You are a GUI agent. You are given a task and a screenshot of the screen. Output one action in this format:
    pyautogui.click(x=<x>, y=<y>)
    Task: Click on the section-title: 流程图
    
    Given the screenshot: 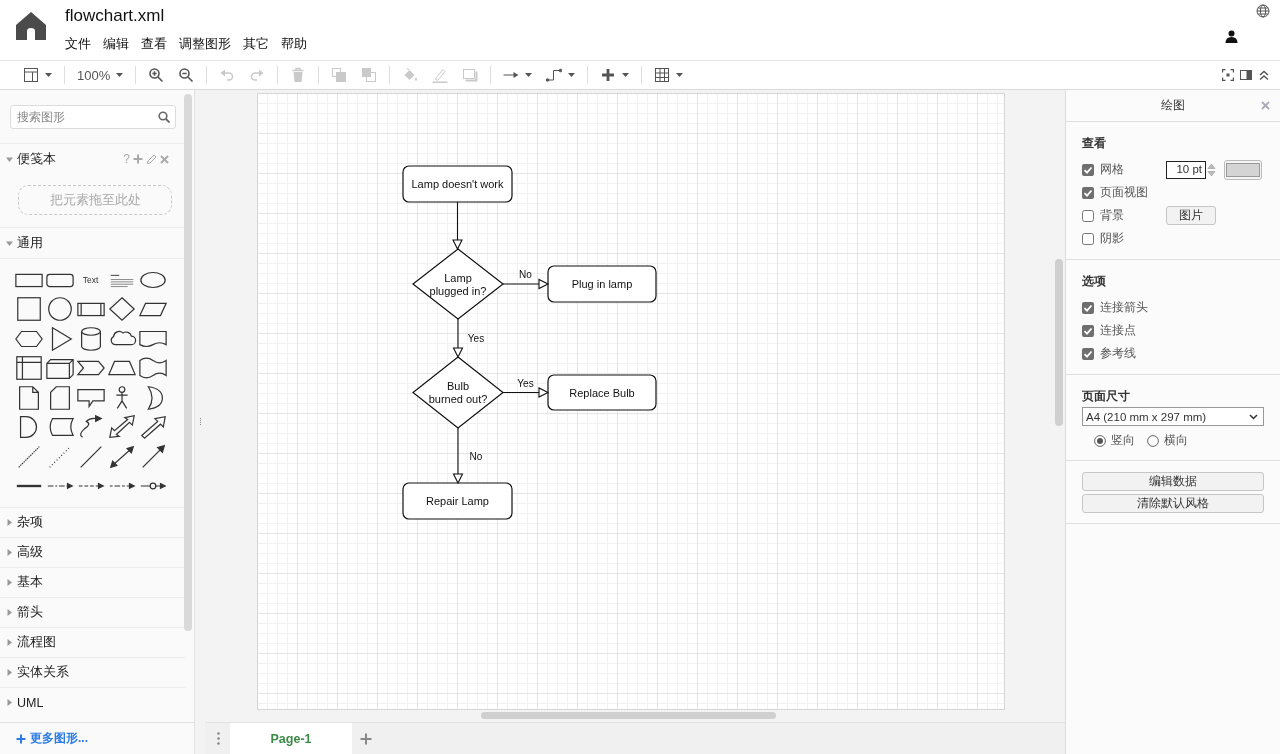 What is the action you would take?
    pyautogui.click(x=36, y=642)
    